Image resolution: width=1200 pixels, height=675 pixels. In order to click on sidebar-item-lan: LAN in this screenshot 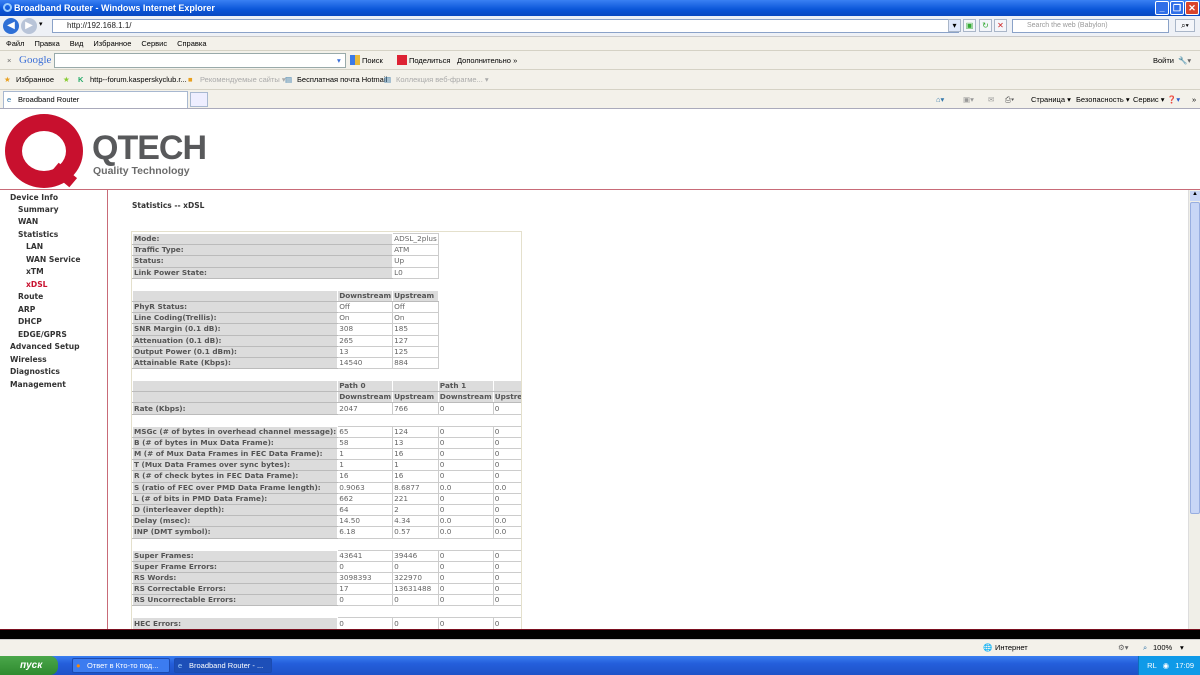, I will do `click(34, 246)`.